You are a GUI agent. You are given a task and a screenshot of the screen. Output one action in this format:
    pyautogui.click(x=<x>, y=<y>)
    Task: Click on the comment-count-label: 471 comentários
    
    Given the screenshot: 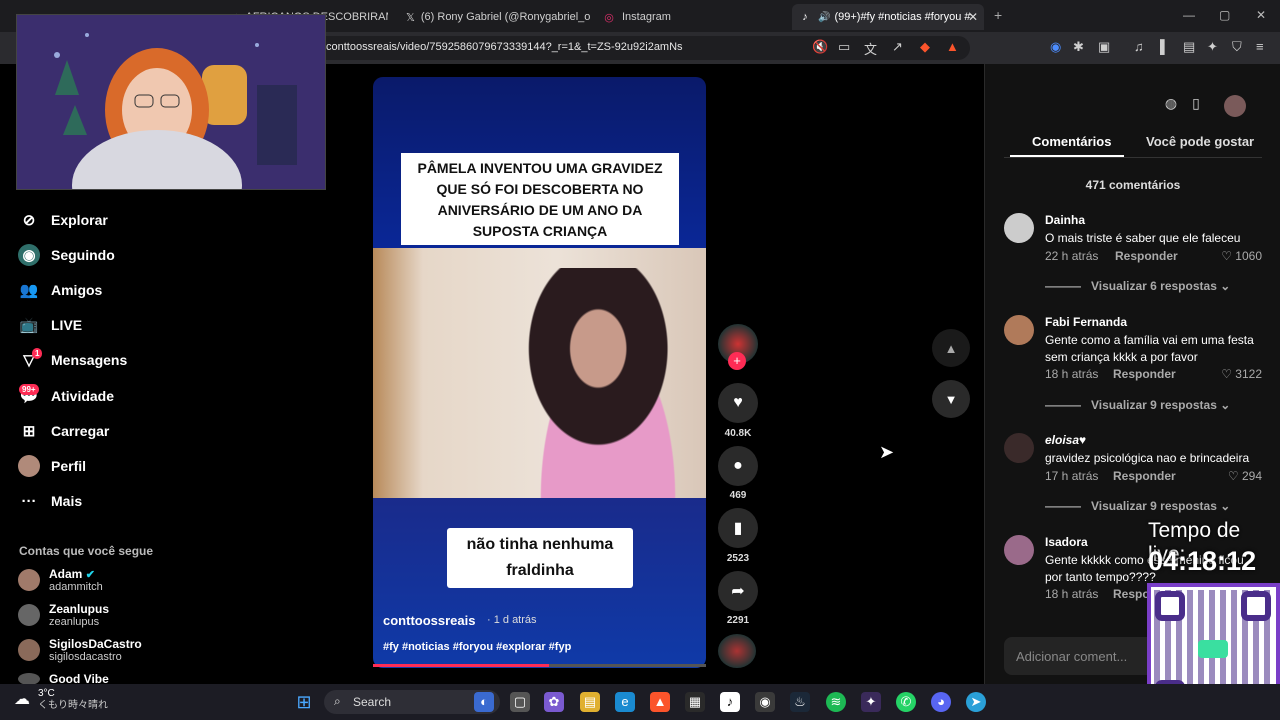 What is the action you would take?
    pyautogui.click(x=1133, y=185)
    